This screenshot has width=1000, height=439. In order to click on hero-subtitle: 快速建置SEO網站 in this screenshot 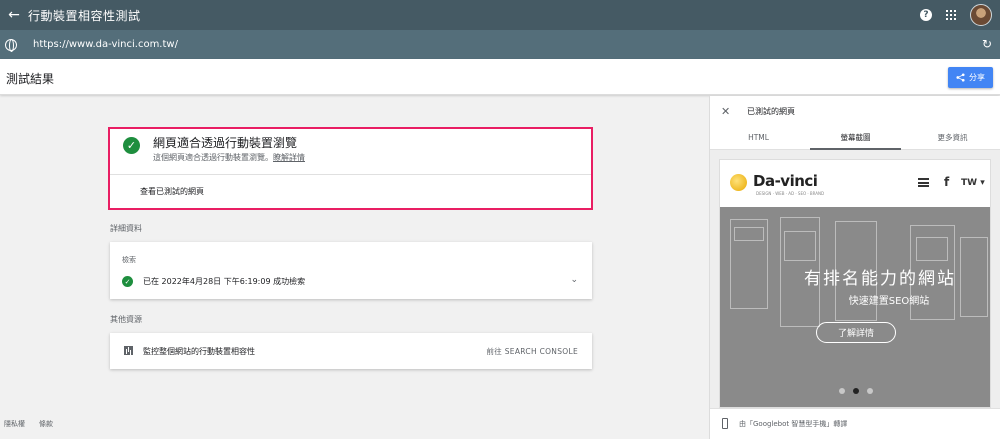, I will do `click(889, 301)`.